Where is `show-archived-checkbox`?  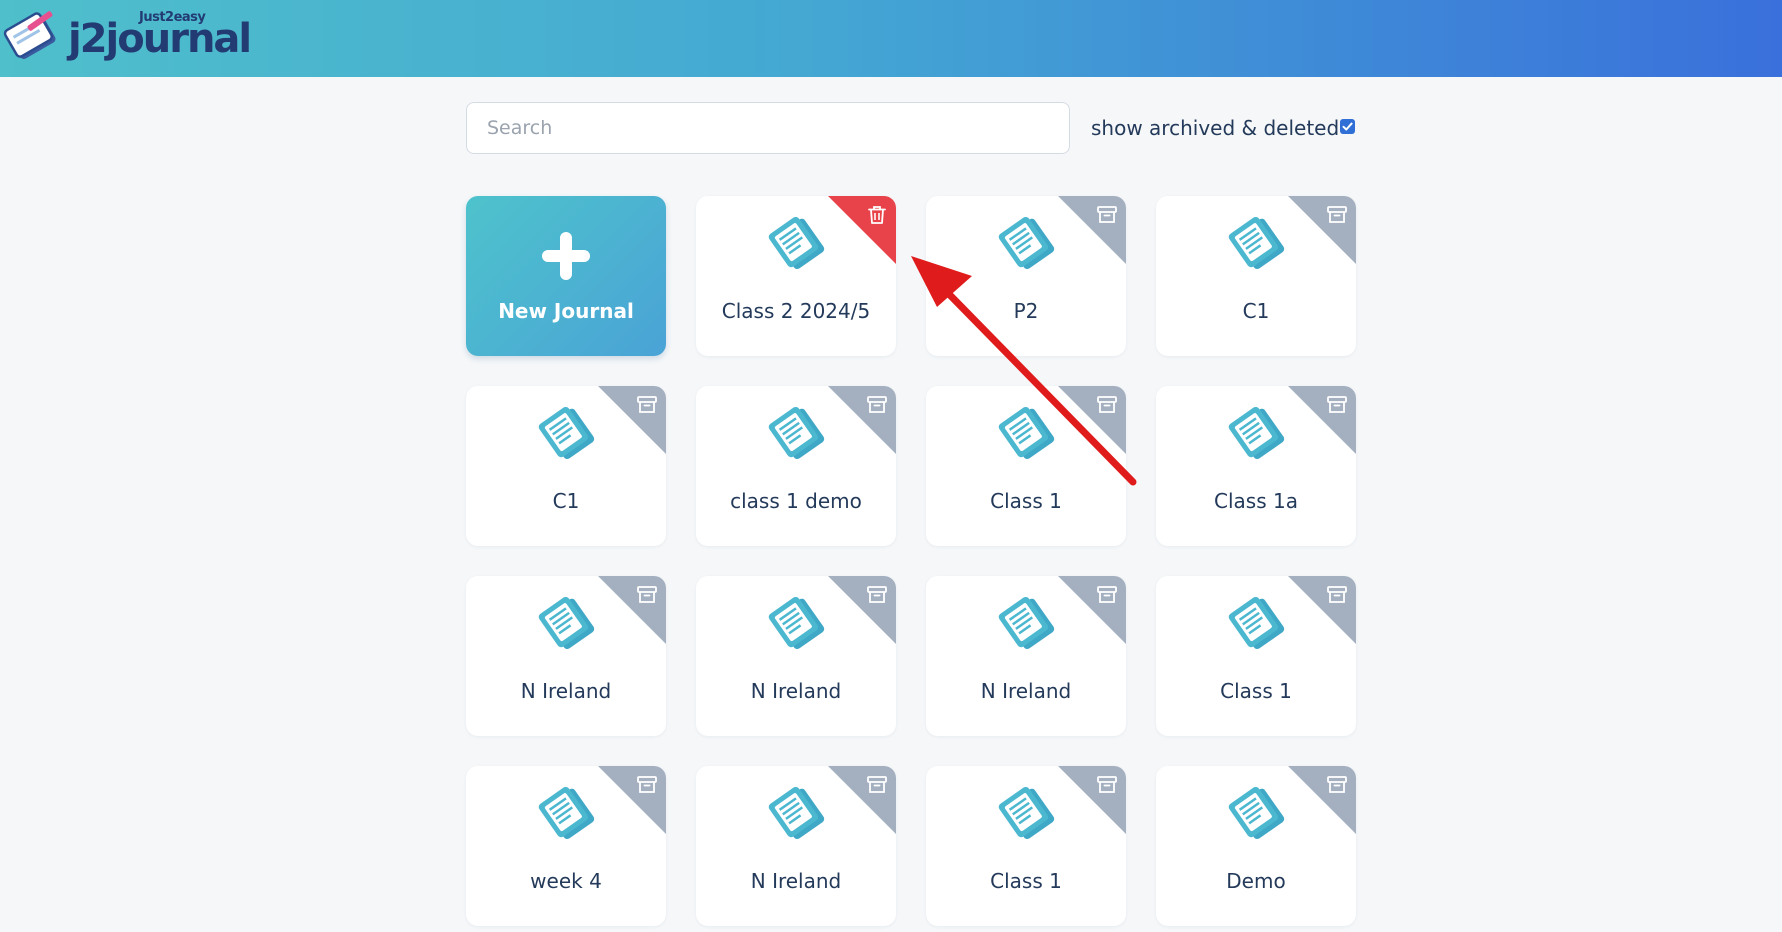
show-archived-checkbox is located at coordinates (1347, 126).